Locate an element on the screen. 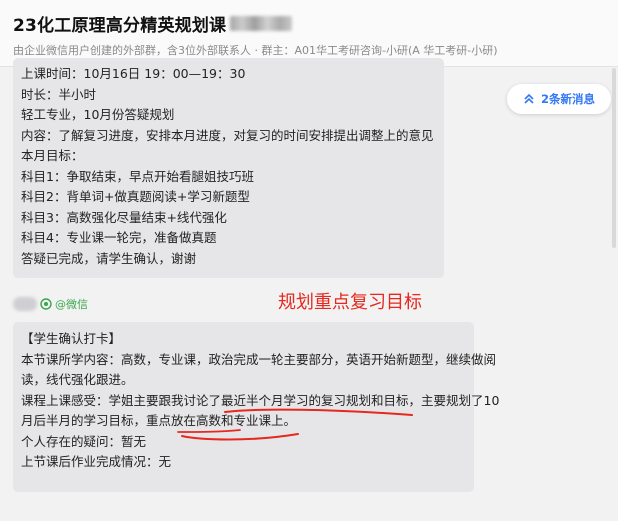 This screenshot has width=618, height=521. message-line: 内容：了解复习进度，安排本月进度，对复习的时间安排提出调整上的意见 is located at coordinates (227, 135).